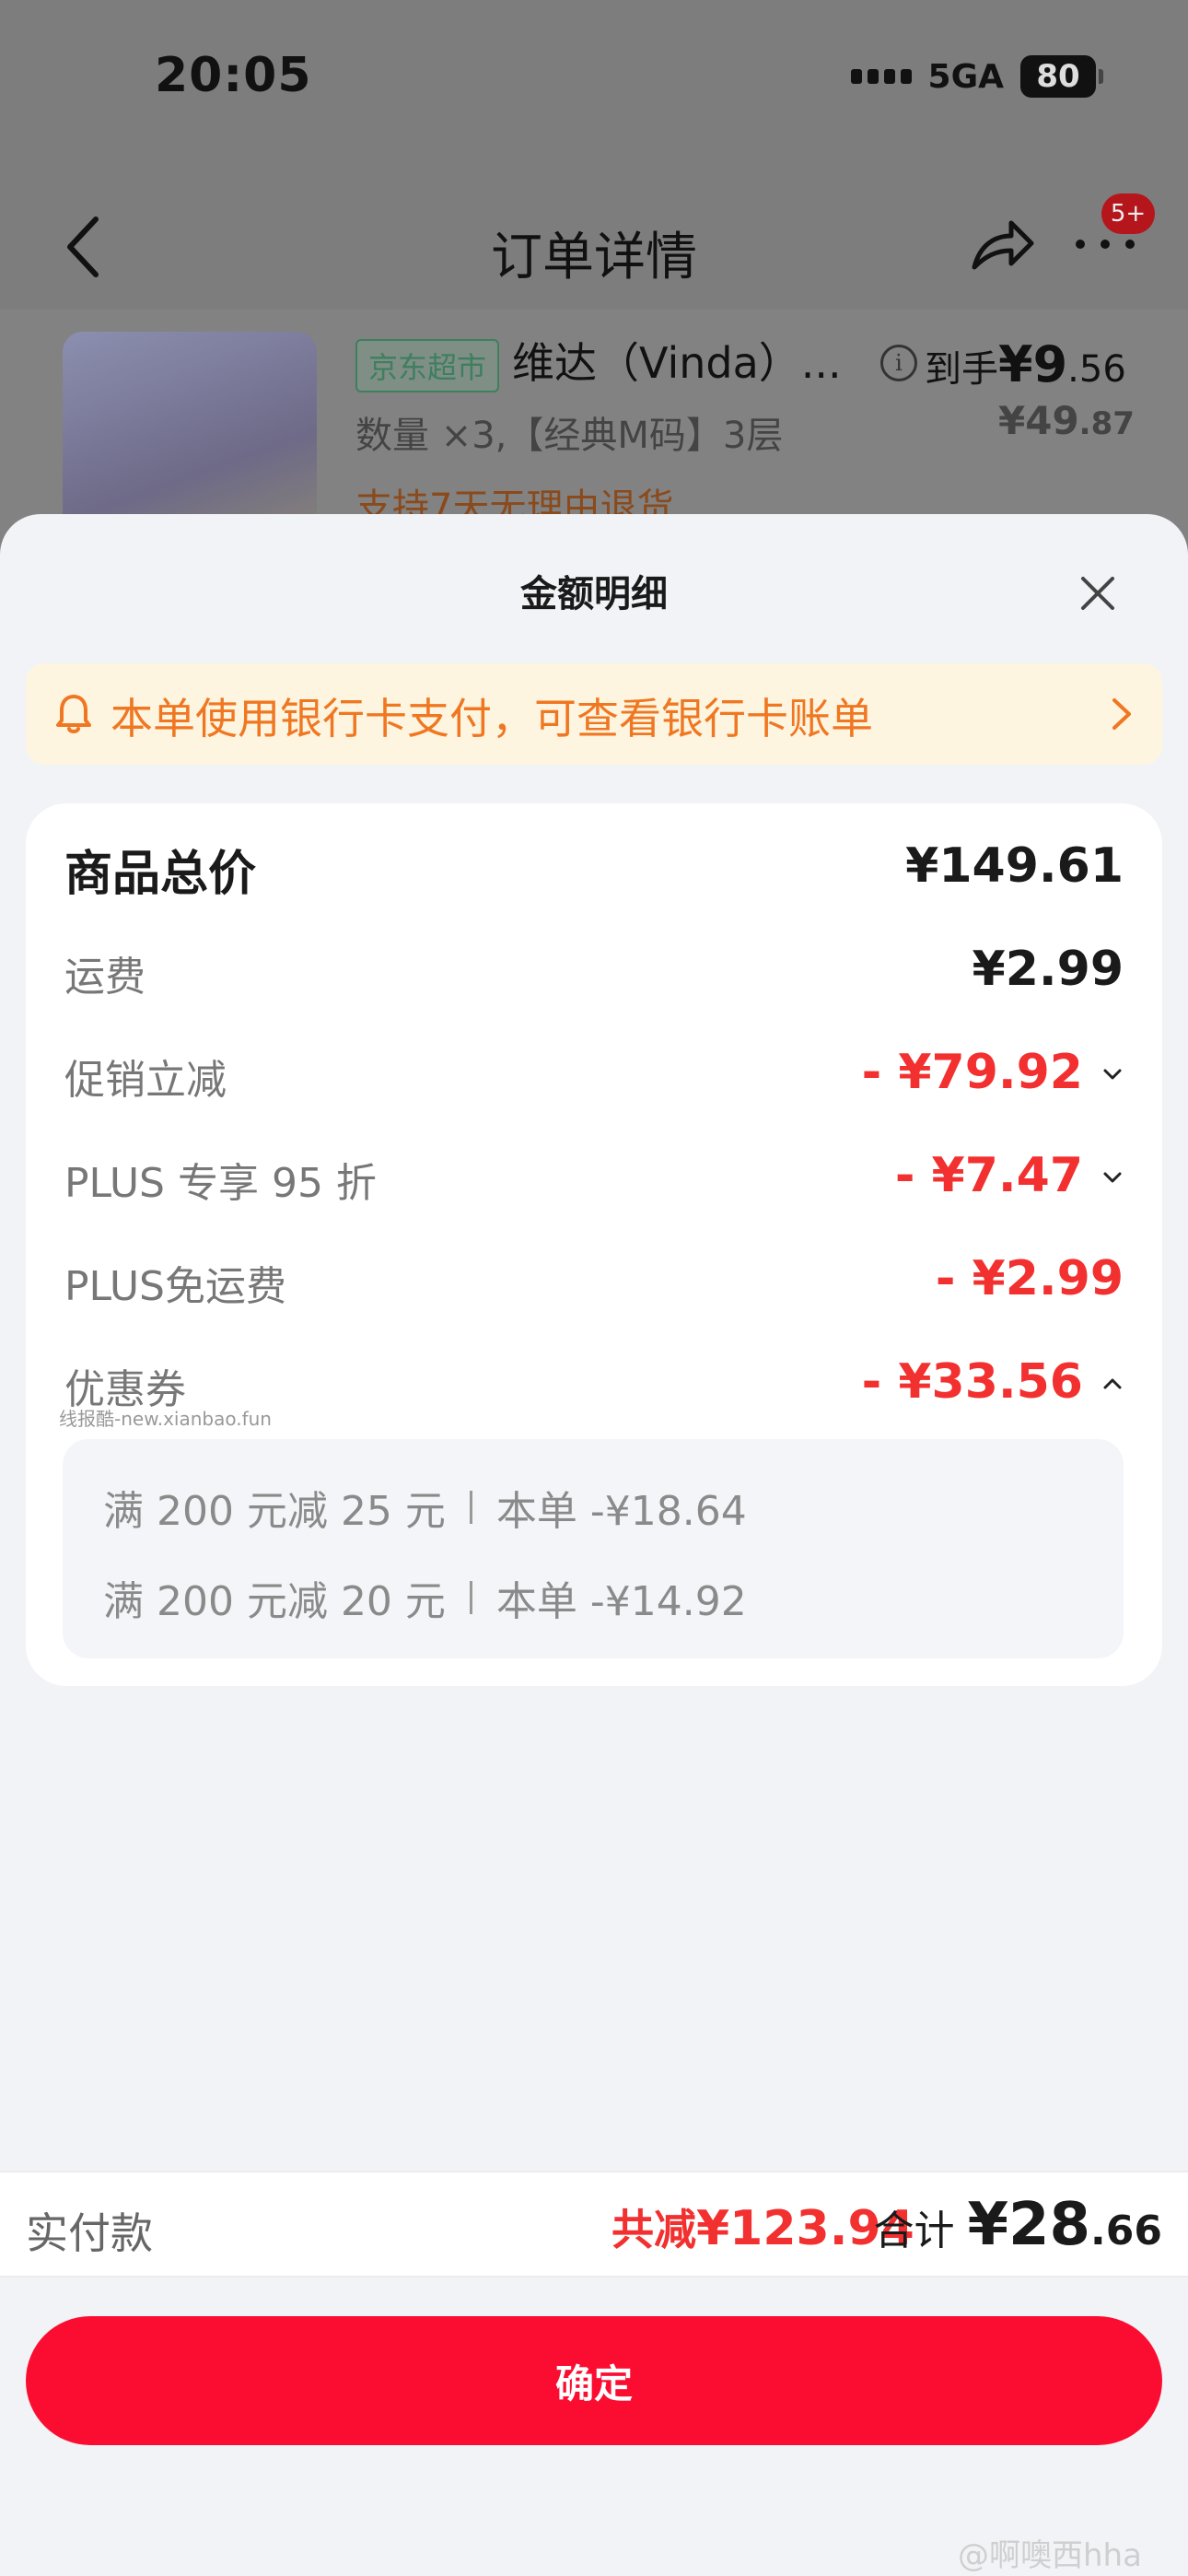 The height and width of the screenshot is (2576, 1188). What do you see at coordinates (594, 2380) in the screenshot?
I see `confirm-button: 确定` at bounding box center [594, 2380].